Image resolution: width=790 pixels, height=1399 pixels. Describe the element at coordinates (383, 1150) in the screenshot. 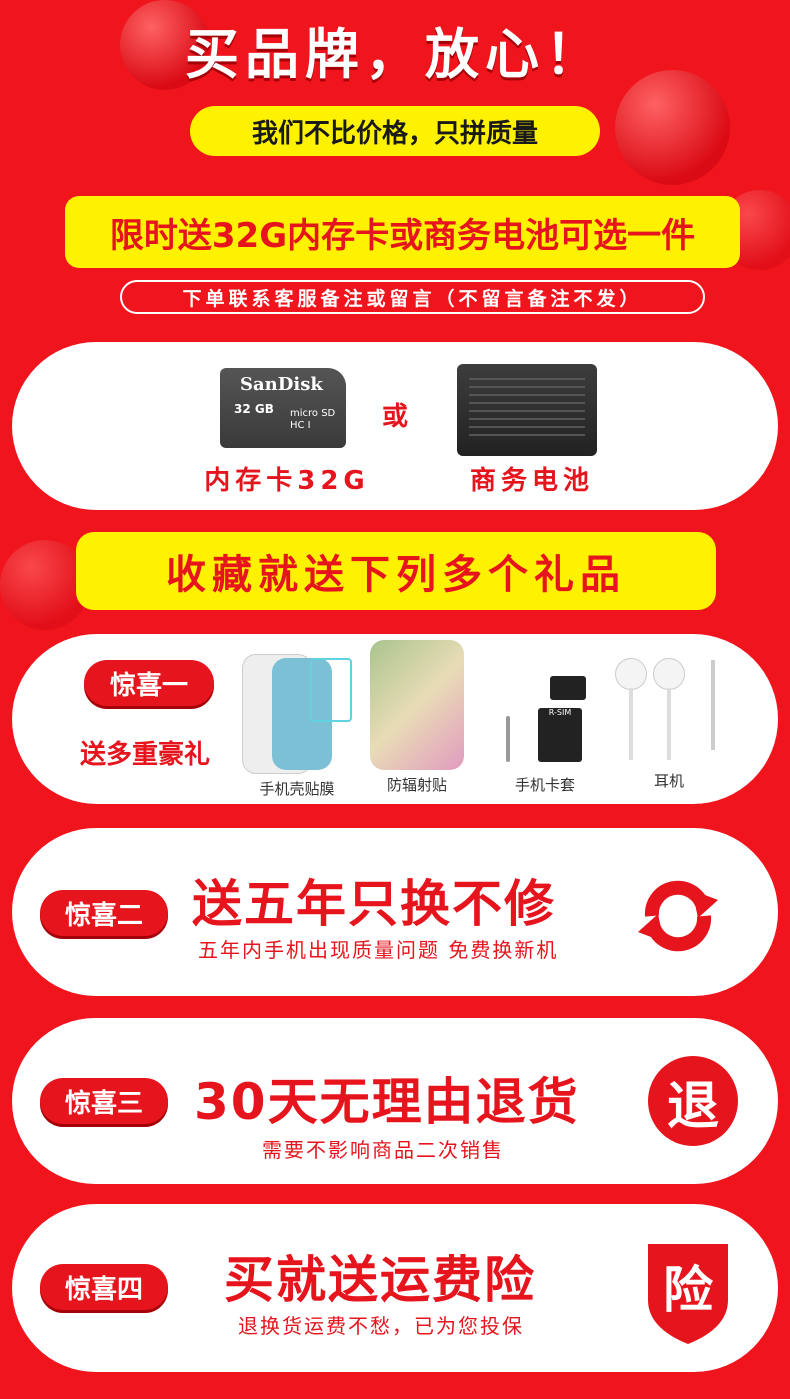

I see `surprise-subtitle-3: 需要不影响商品二次销售` at that location.